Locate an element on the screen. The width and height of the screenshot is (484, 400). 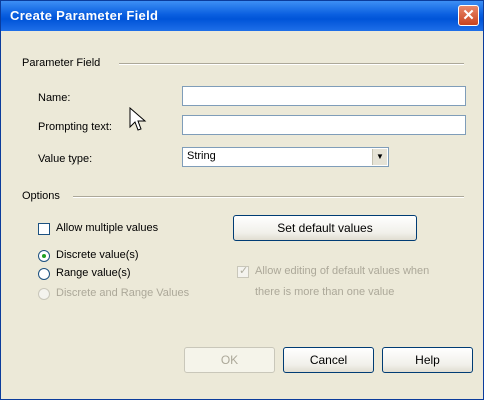
parameter-field-group-label: Parameter Field is located at coordinates (61, 63).